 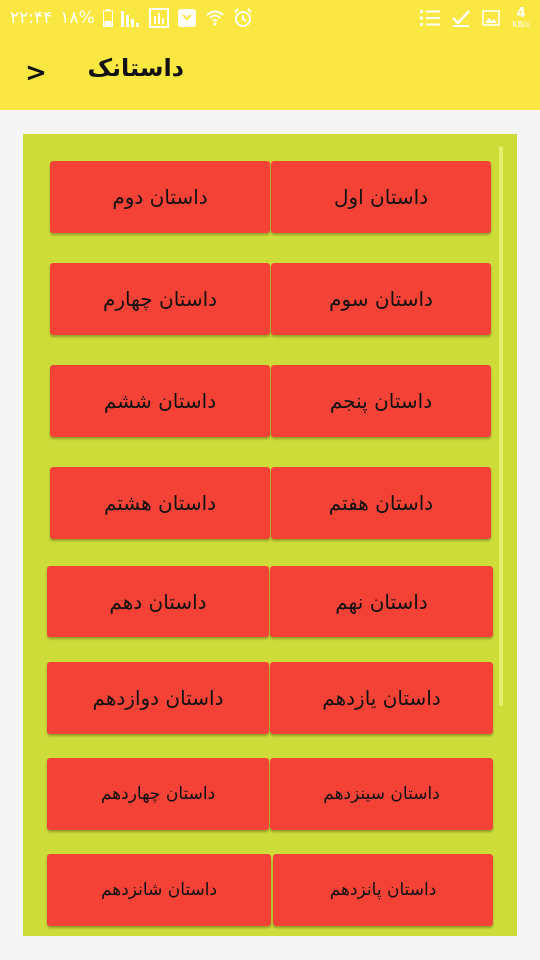 I want to click on image-icon, so click(x=491, y=18).